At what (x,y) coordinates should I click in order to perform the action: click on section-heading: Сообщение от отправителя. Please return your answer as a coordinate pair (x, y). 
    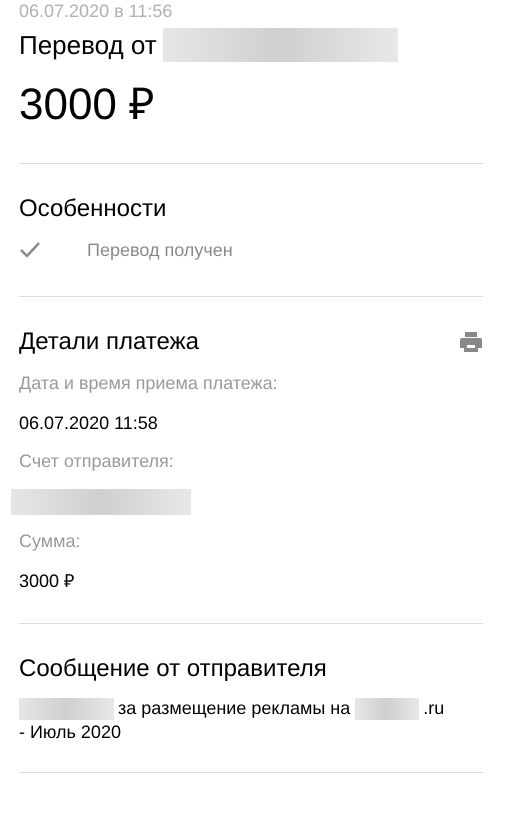
    Looking at the image, I should click on (173, 669).